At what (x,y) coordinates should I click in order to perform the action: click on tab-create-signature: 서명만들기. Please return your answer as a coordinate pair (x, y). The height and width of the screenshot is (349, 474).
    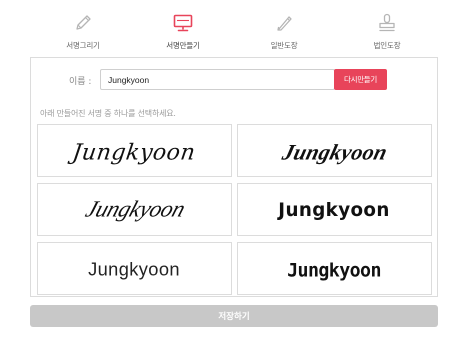
    Looking at the image, I should click on (183, 30).